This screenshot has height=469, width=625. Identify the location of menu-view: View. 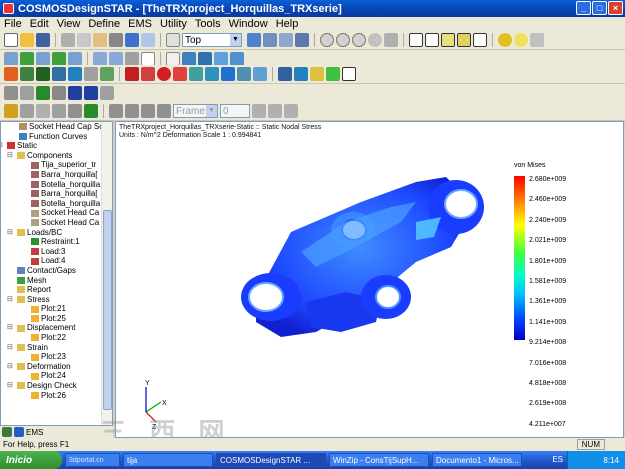
(69, 24).